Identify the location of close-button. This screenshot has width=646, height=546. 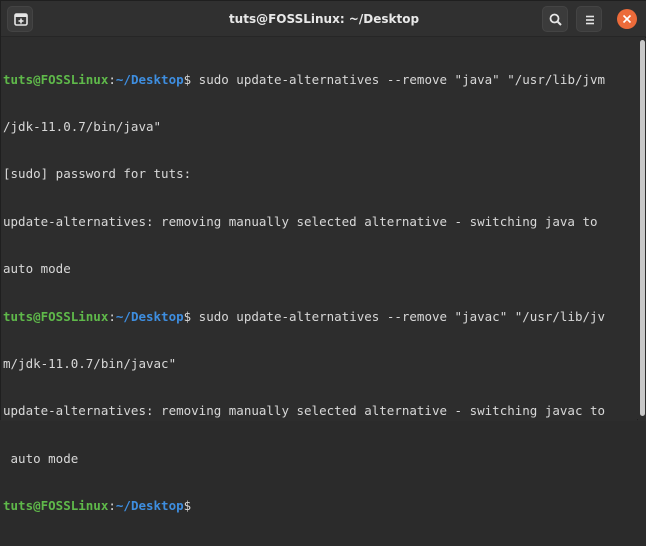
(627, 19).